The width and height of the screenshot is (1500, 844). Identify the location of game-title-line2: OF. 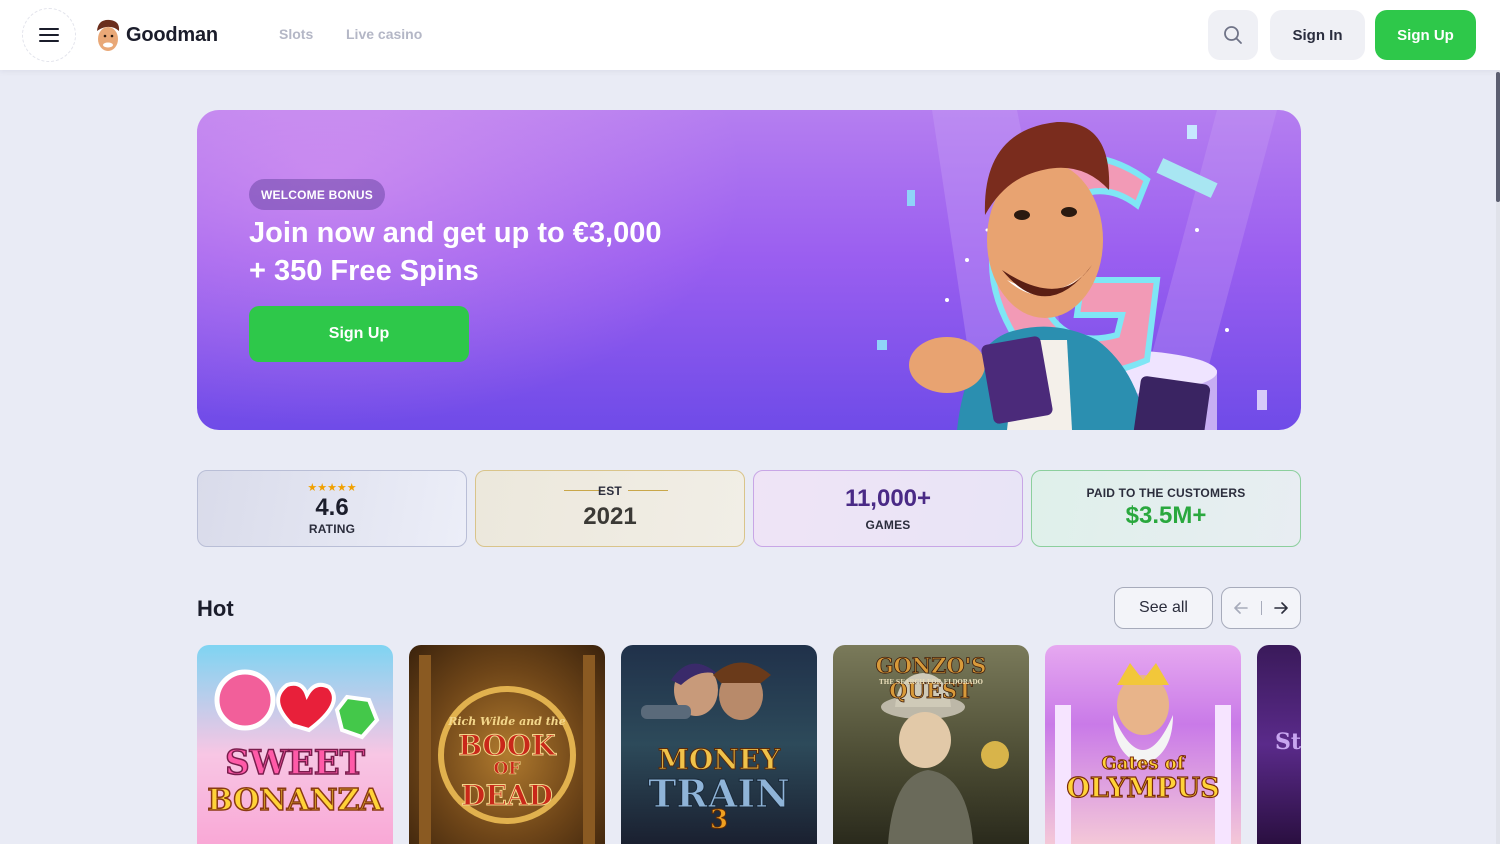
(507, 769).